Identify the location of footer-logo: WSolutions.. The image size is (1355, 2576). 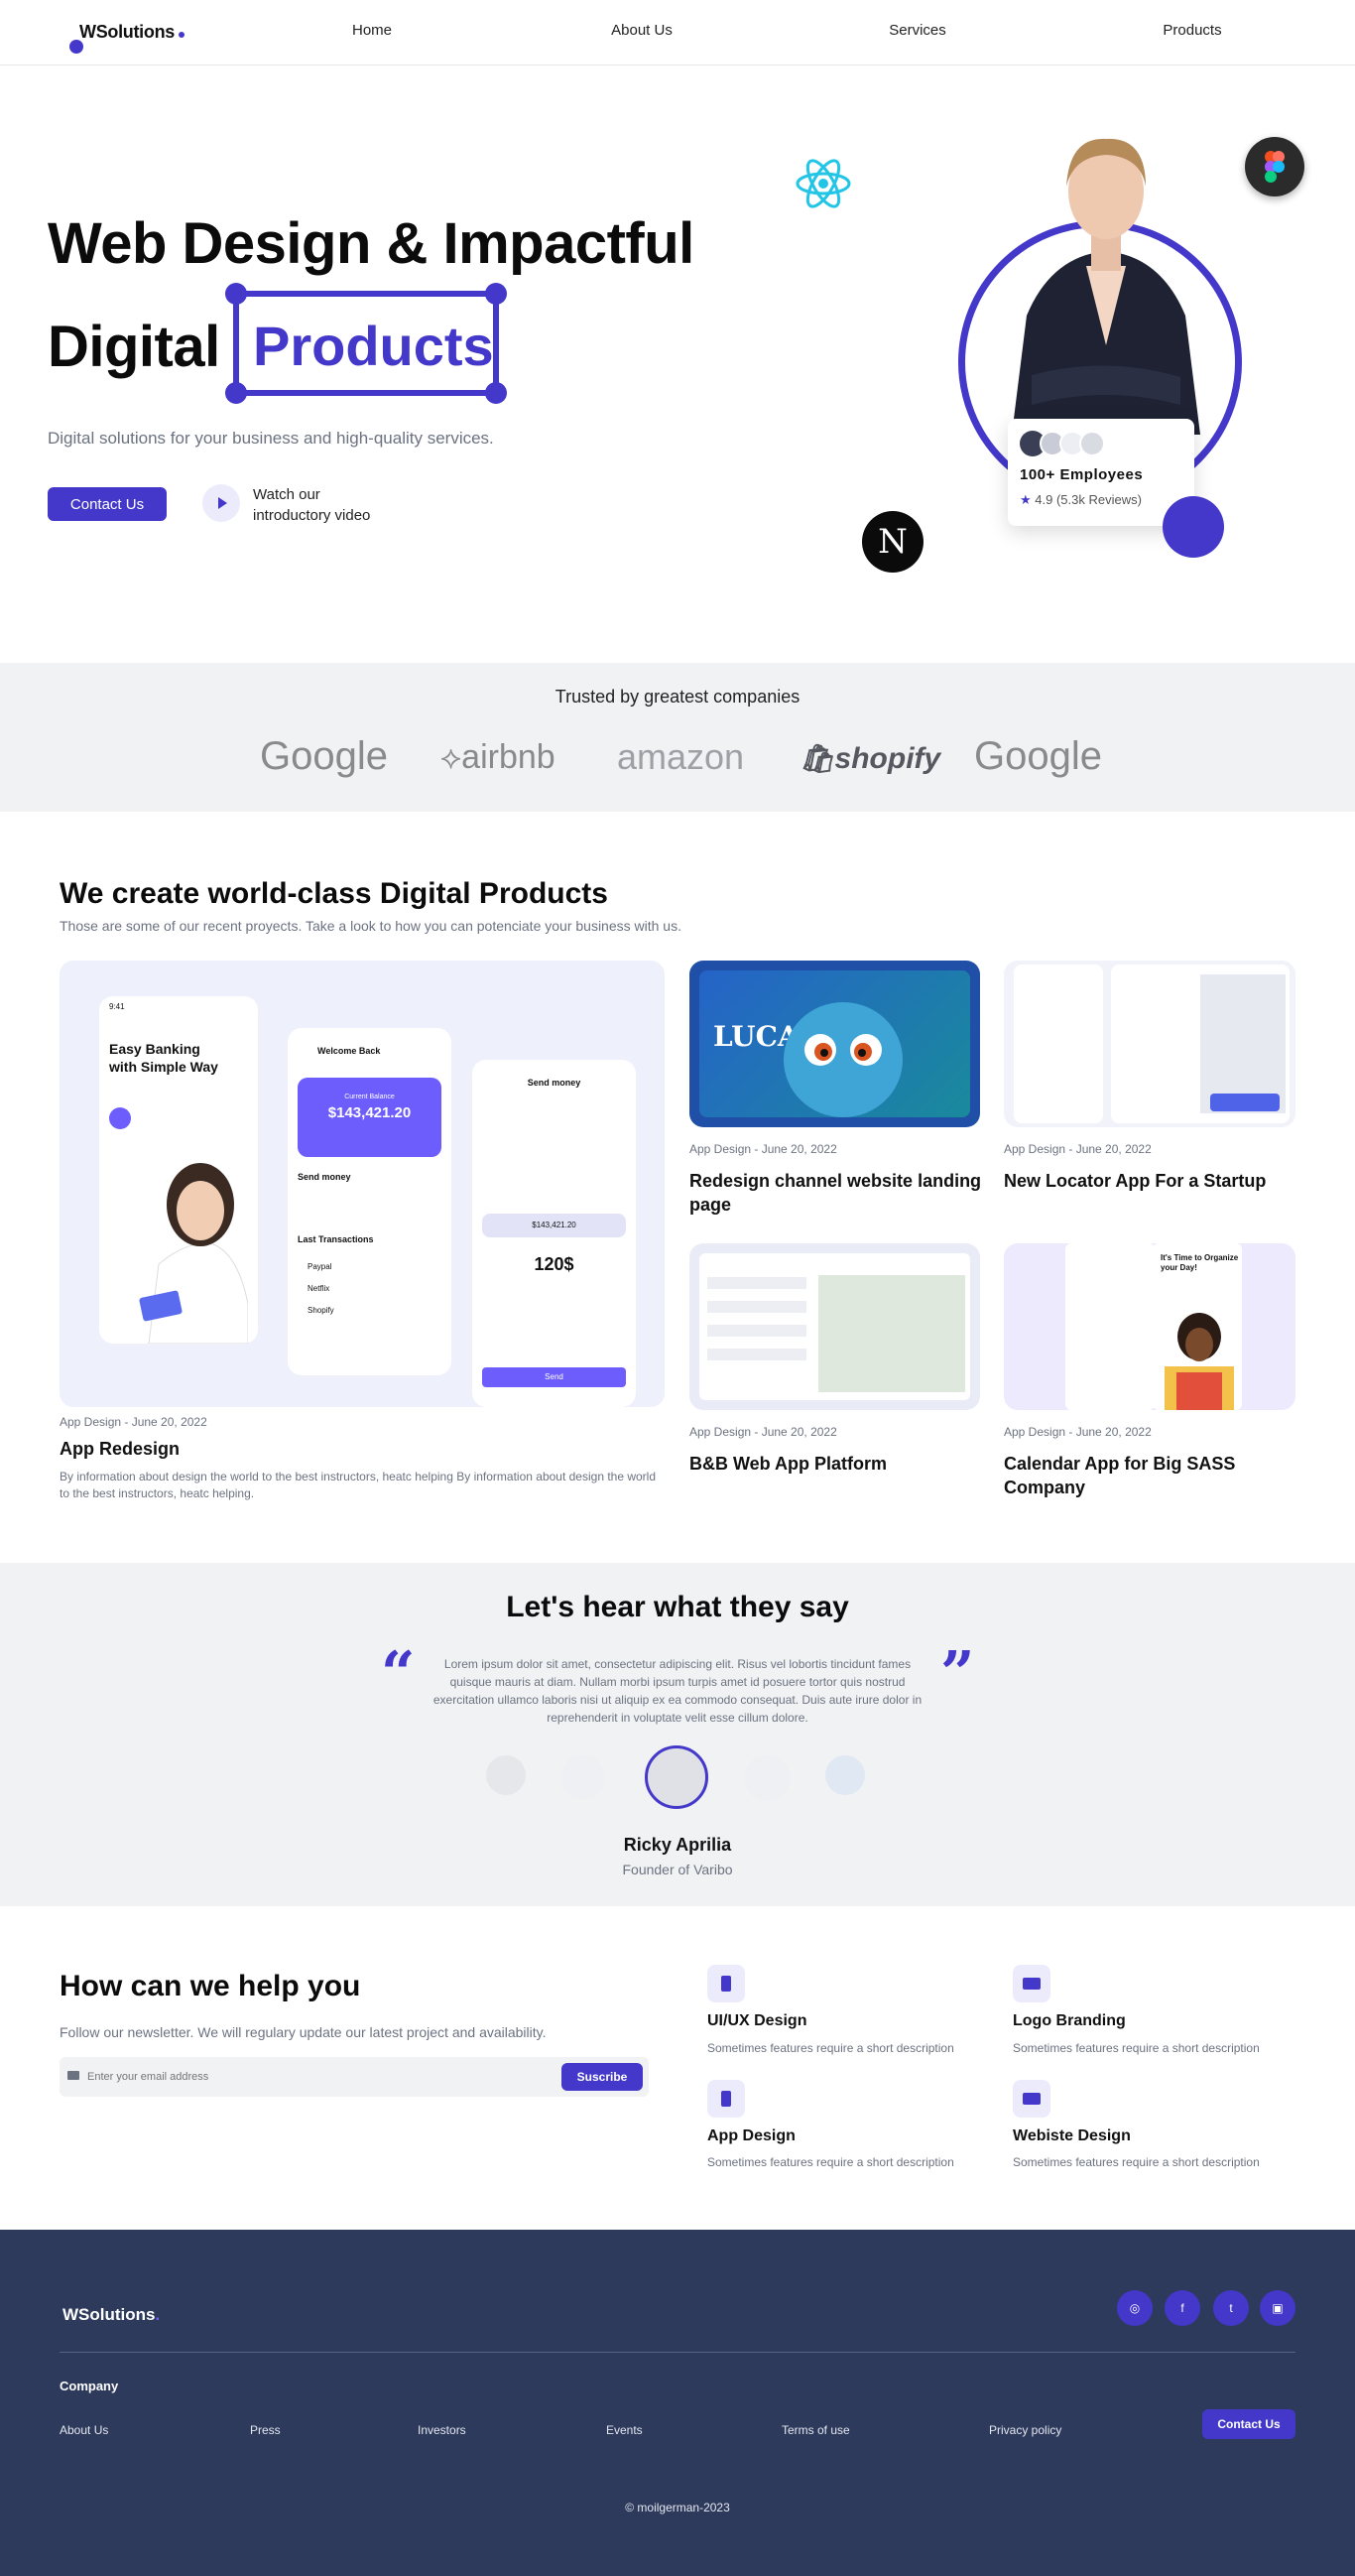
(111, 2315).